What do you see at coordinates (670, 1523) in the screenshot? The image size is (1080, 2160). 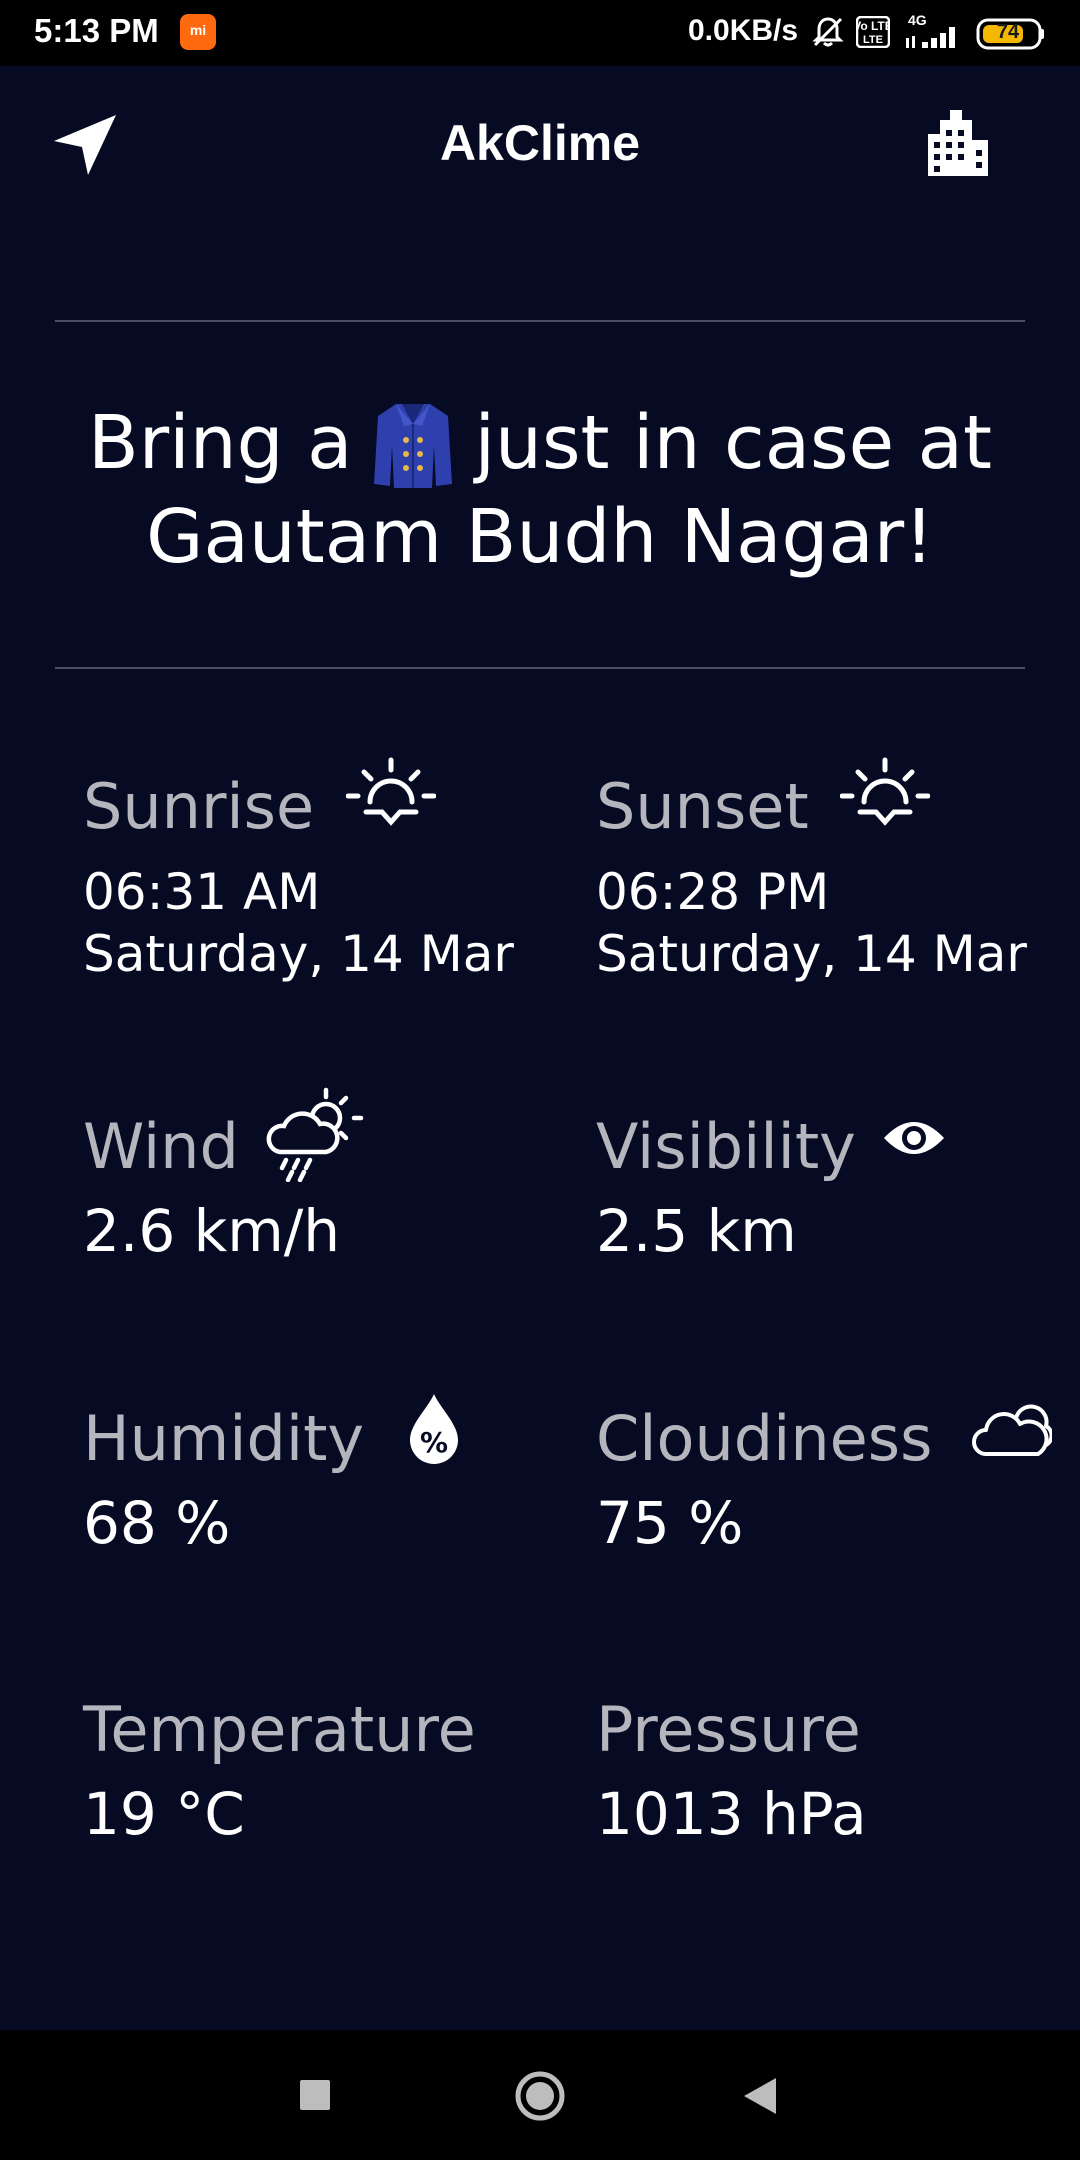 I see `cloudiness-value: 75 %` at bounding box center [670, 1523].